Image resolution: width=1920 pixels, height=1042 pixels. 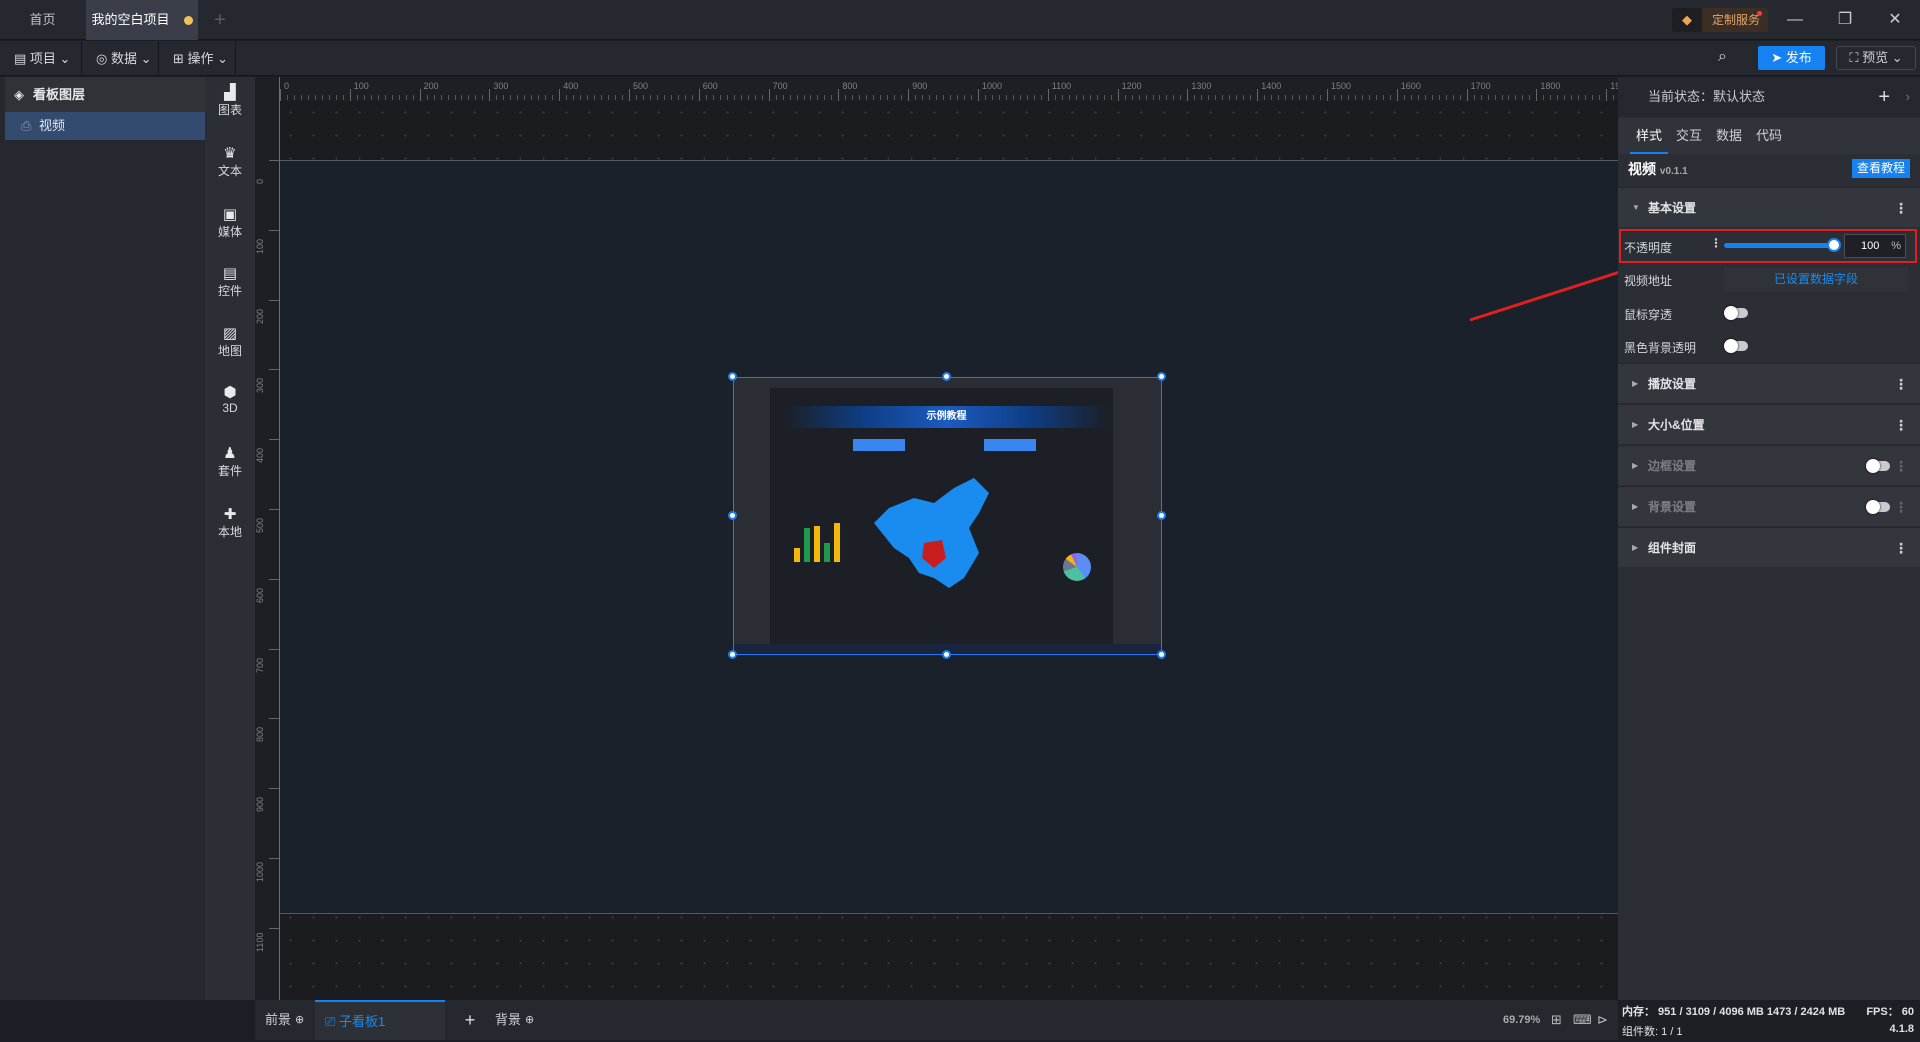 I want to click on layer-item-video: ⎙ 视频, so click(x=105, y=126).